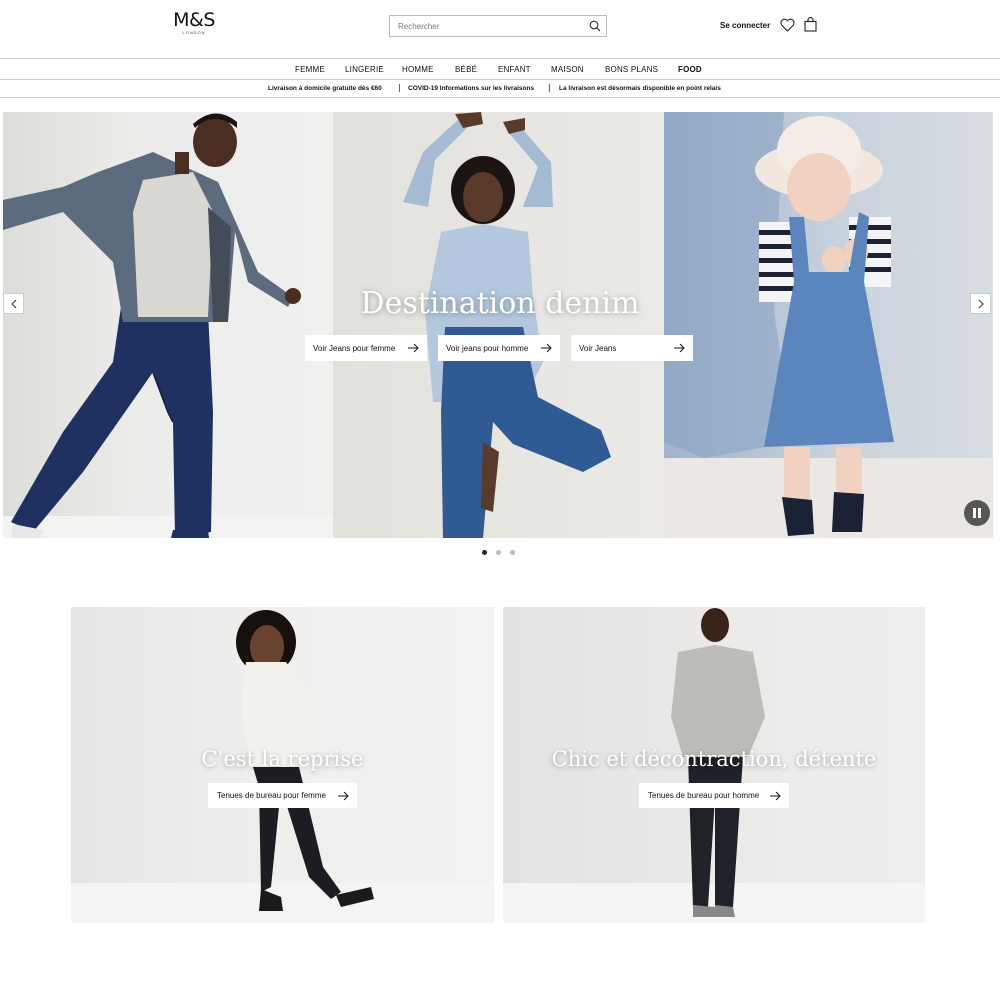  I want to click on carousel-pagination, so click(500, 553).